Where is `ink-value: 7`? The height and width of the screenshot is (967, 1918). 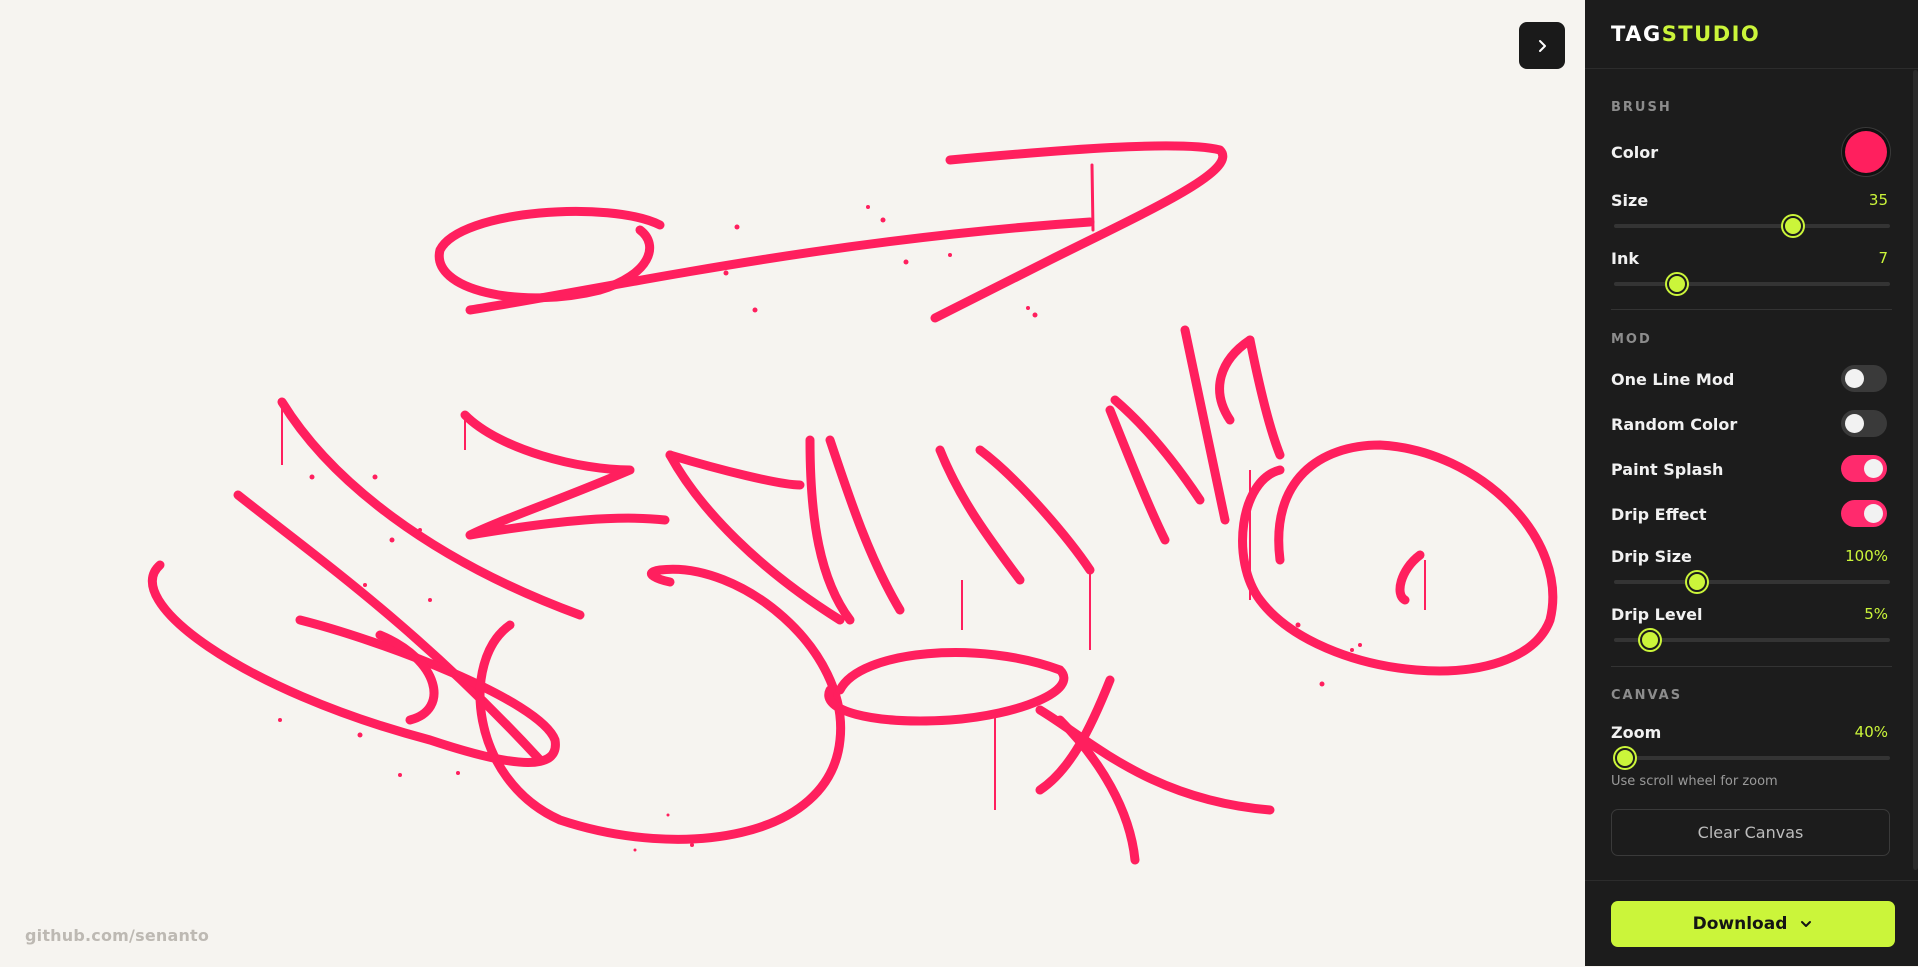
ink-value: 7 is located at coordinates (1883, 258).